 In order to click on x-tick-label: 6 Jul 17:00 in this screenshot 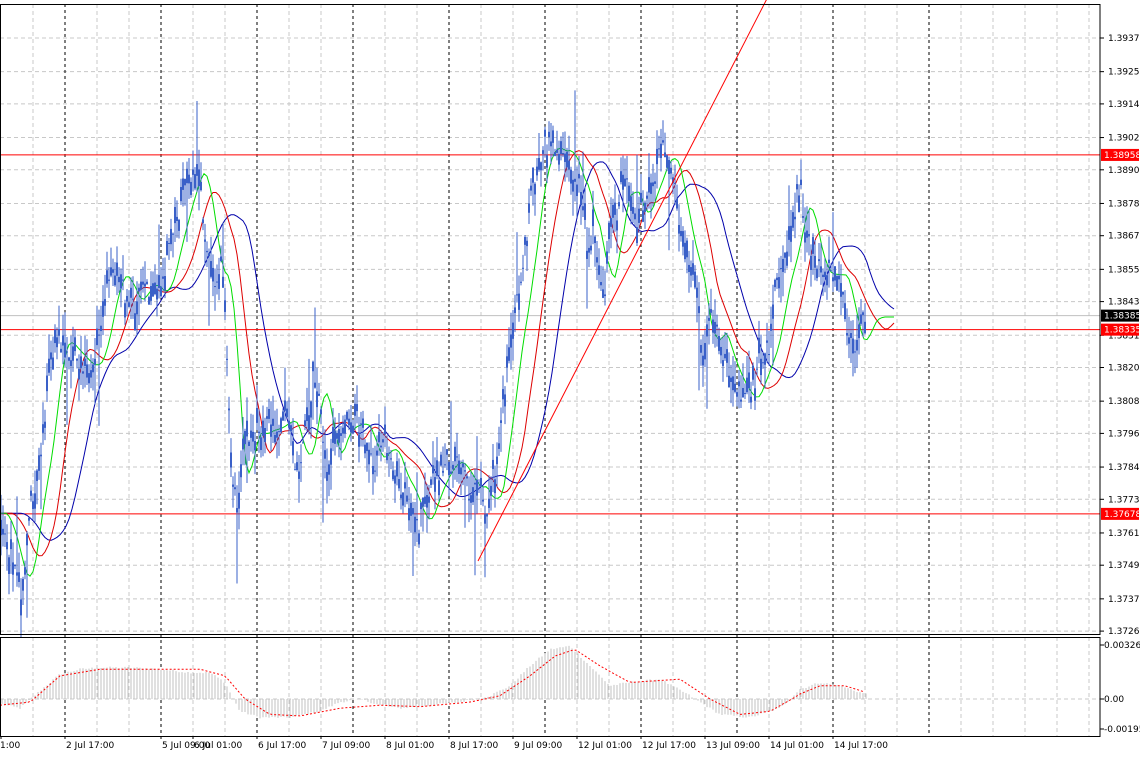, I will do `click(282, 746)`.